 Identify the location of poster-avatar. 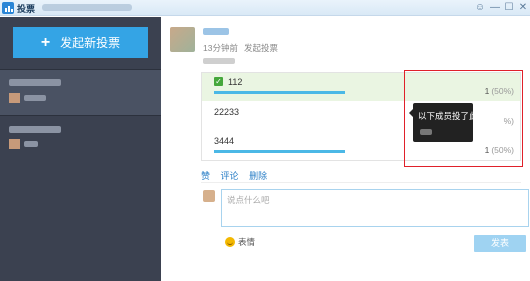
(182, 39).